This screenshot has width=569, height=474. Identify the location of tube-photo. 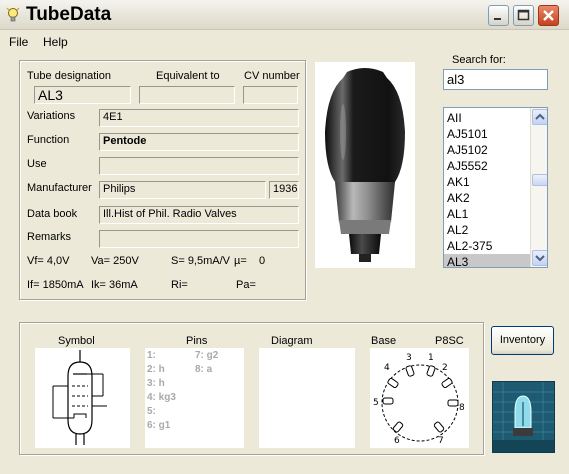
(365, 165).